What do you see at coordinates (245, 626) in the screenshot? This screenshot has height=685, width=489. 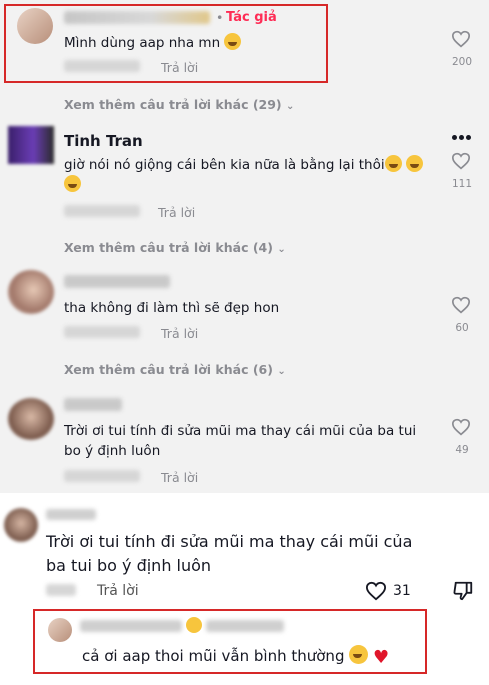 I see `reply-target-blurred` at bounding box center [245, 626].